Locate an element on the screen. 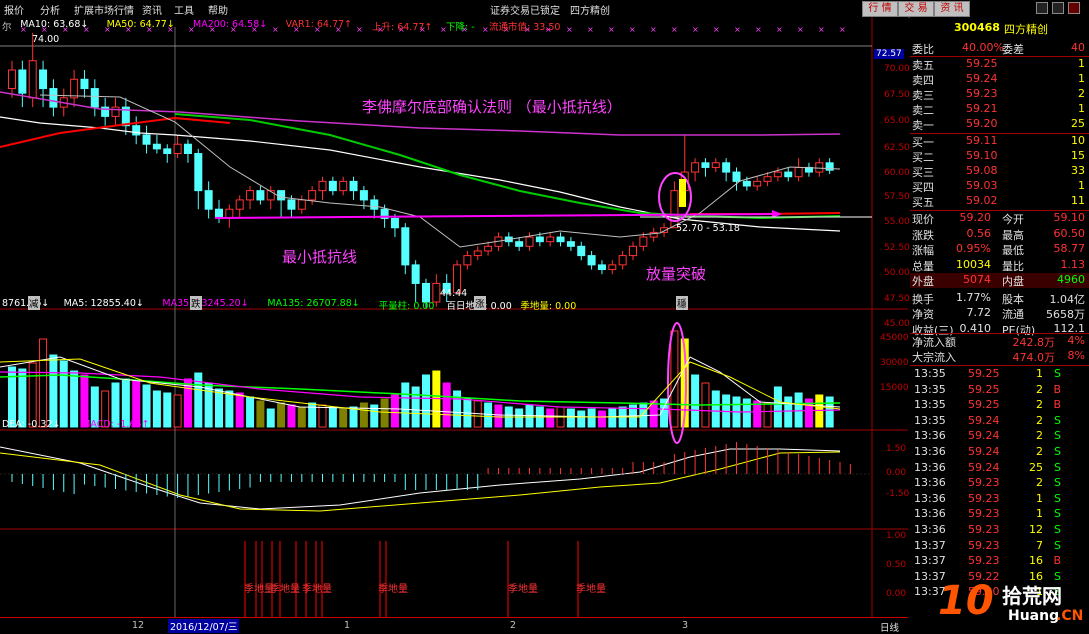 The width and height of the screenshot is (1089, 634). order-book-row: 买三 59.08 33 is located at coordinates (999, 171).